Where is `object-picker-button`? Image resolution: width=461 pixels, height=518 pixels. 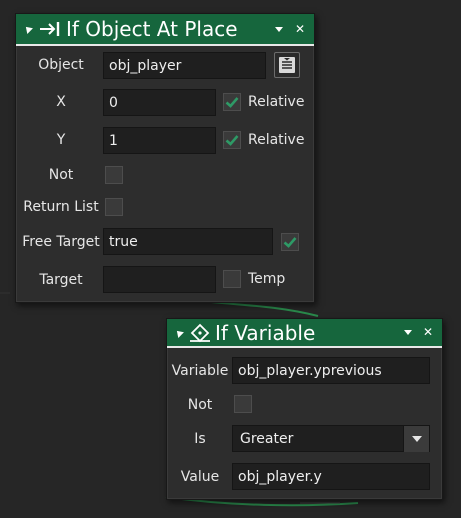 object-picker-button is located at coordinates (287, 65).